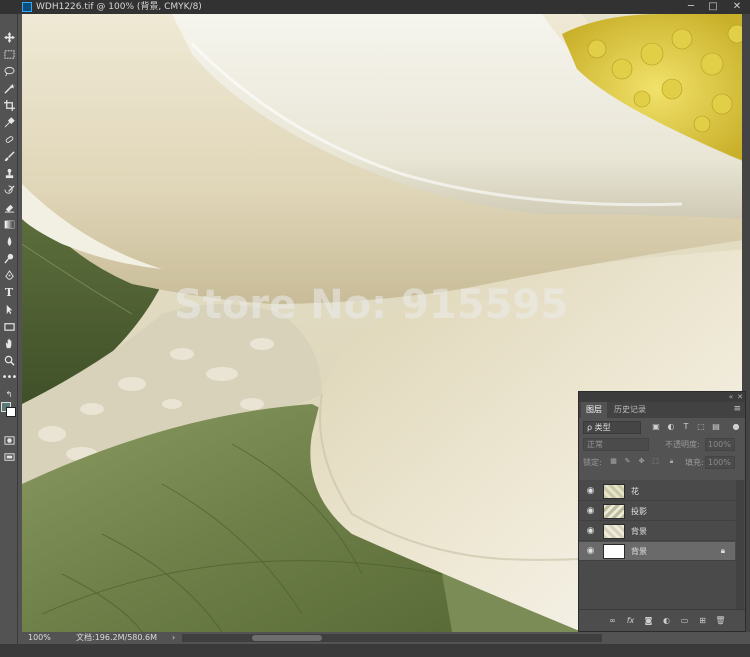 This screenshot has width=750, height=657. Describe the element at coordinates (648, 620) in the screenshot. I see `add-mask-icon: ◙` at that location.